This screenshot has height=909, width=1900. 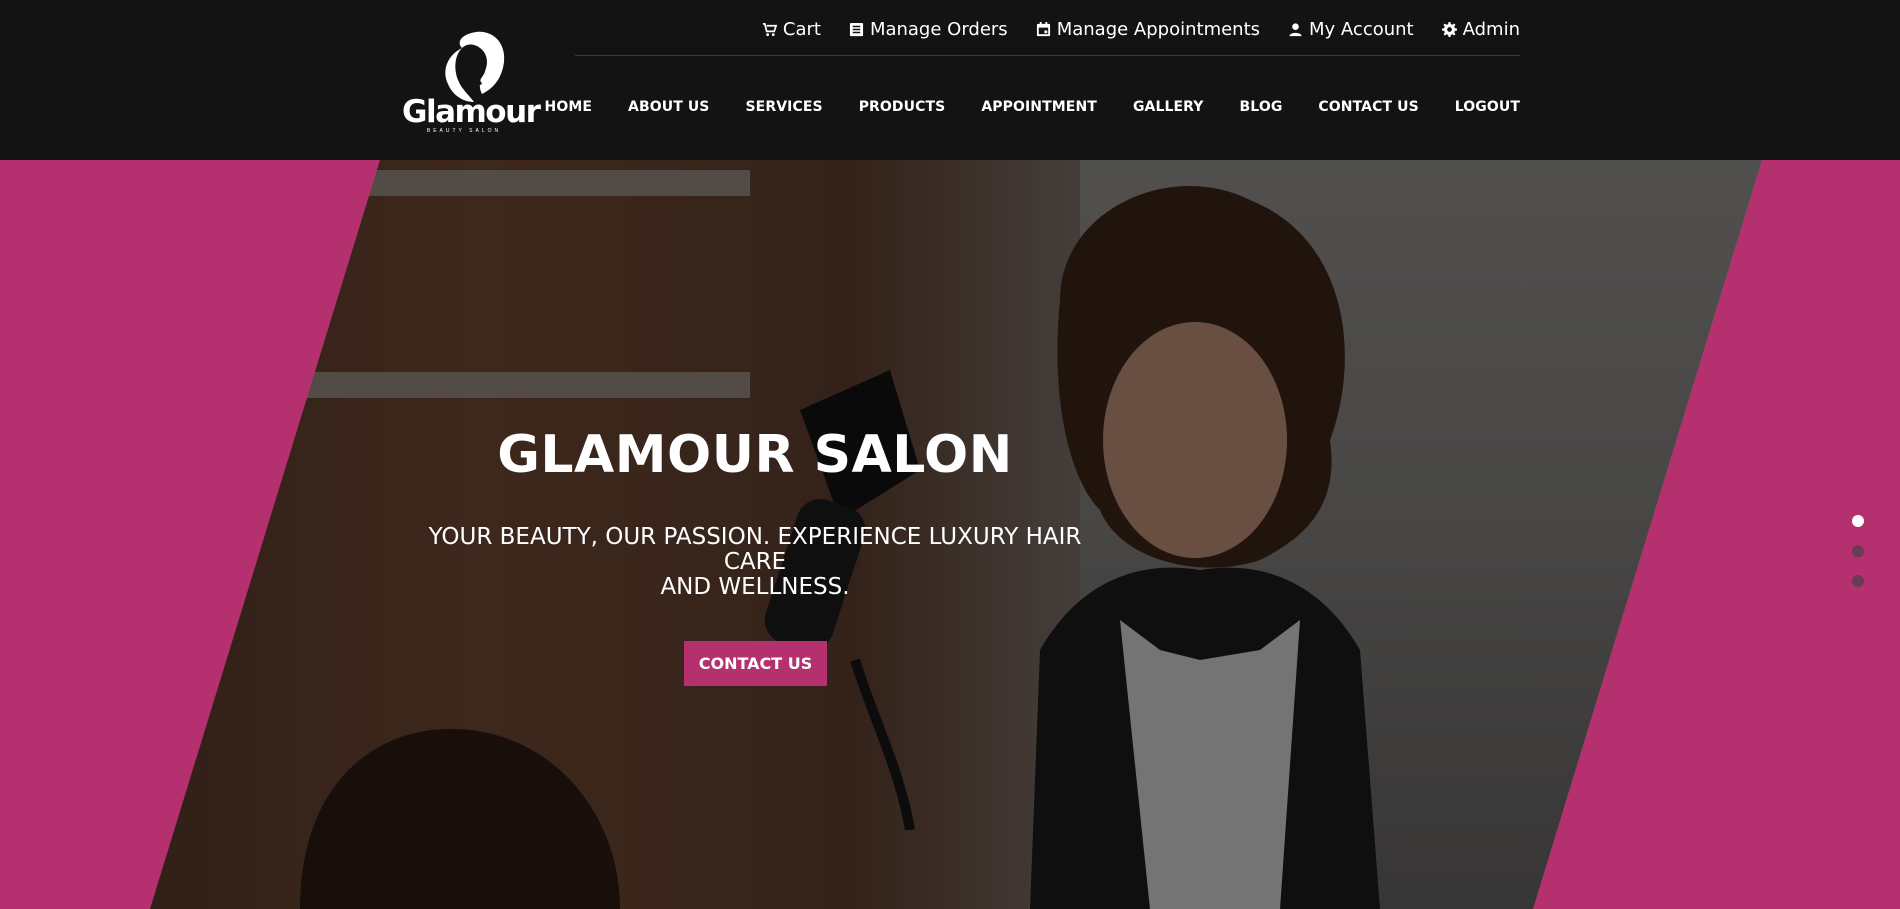 I want to click on manage-orders-label: Manage Orders, so click(x=938, y=29).